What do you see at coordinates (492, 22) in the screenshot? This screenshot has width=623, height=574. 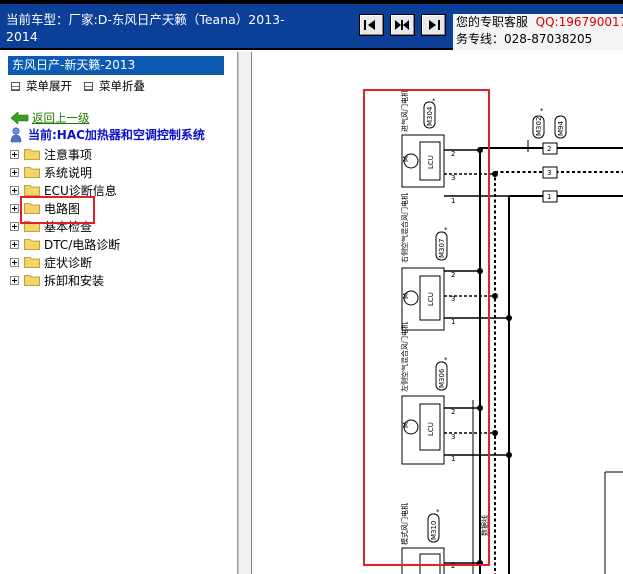 I see `service-label: 您的专职客服` at bounding box center [492, 22].